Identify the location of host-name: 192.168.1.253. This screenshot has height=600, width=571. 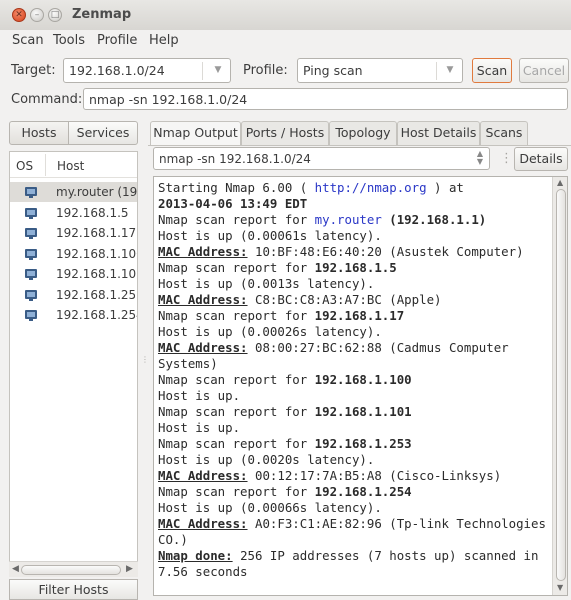
(97, 294).